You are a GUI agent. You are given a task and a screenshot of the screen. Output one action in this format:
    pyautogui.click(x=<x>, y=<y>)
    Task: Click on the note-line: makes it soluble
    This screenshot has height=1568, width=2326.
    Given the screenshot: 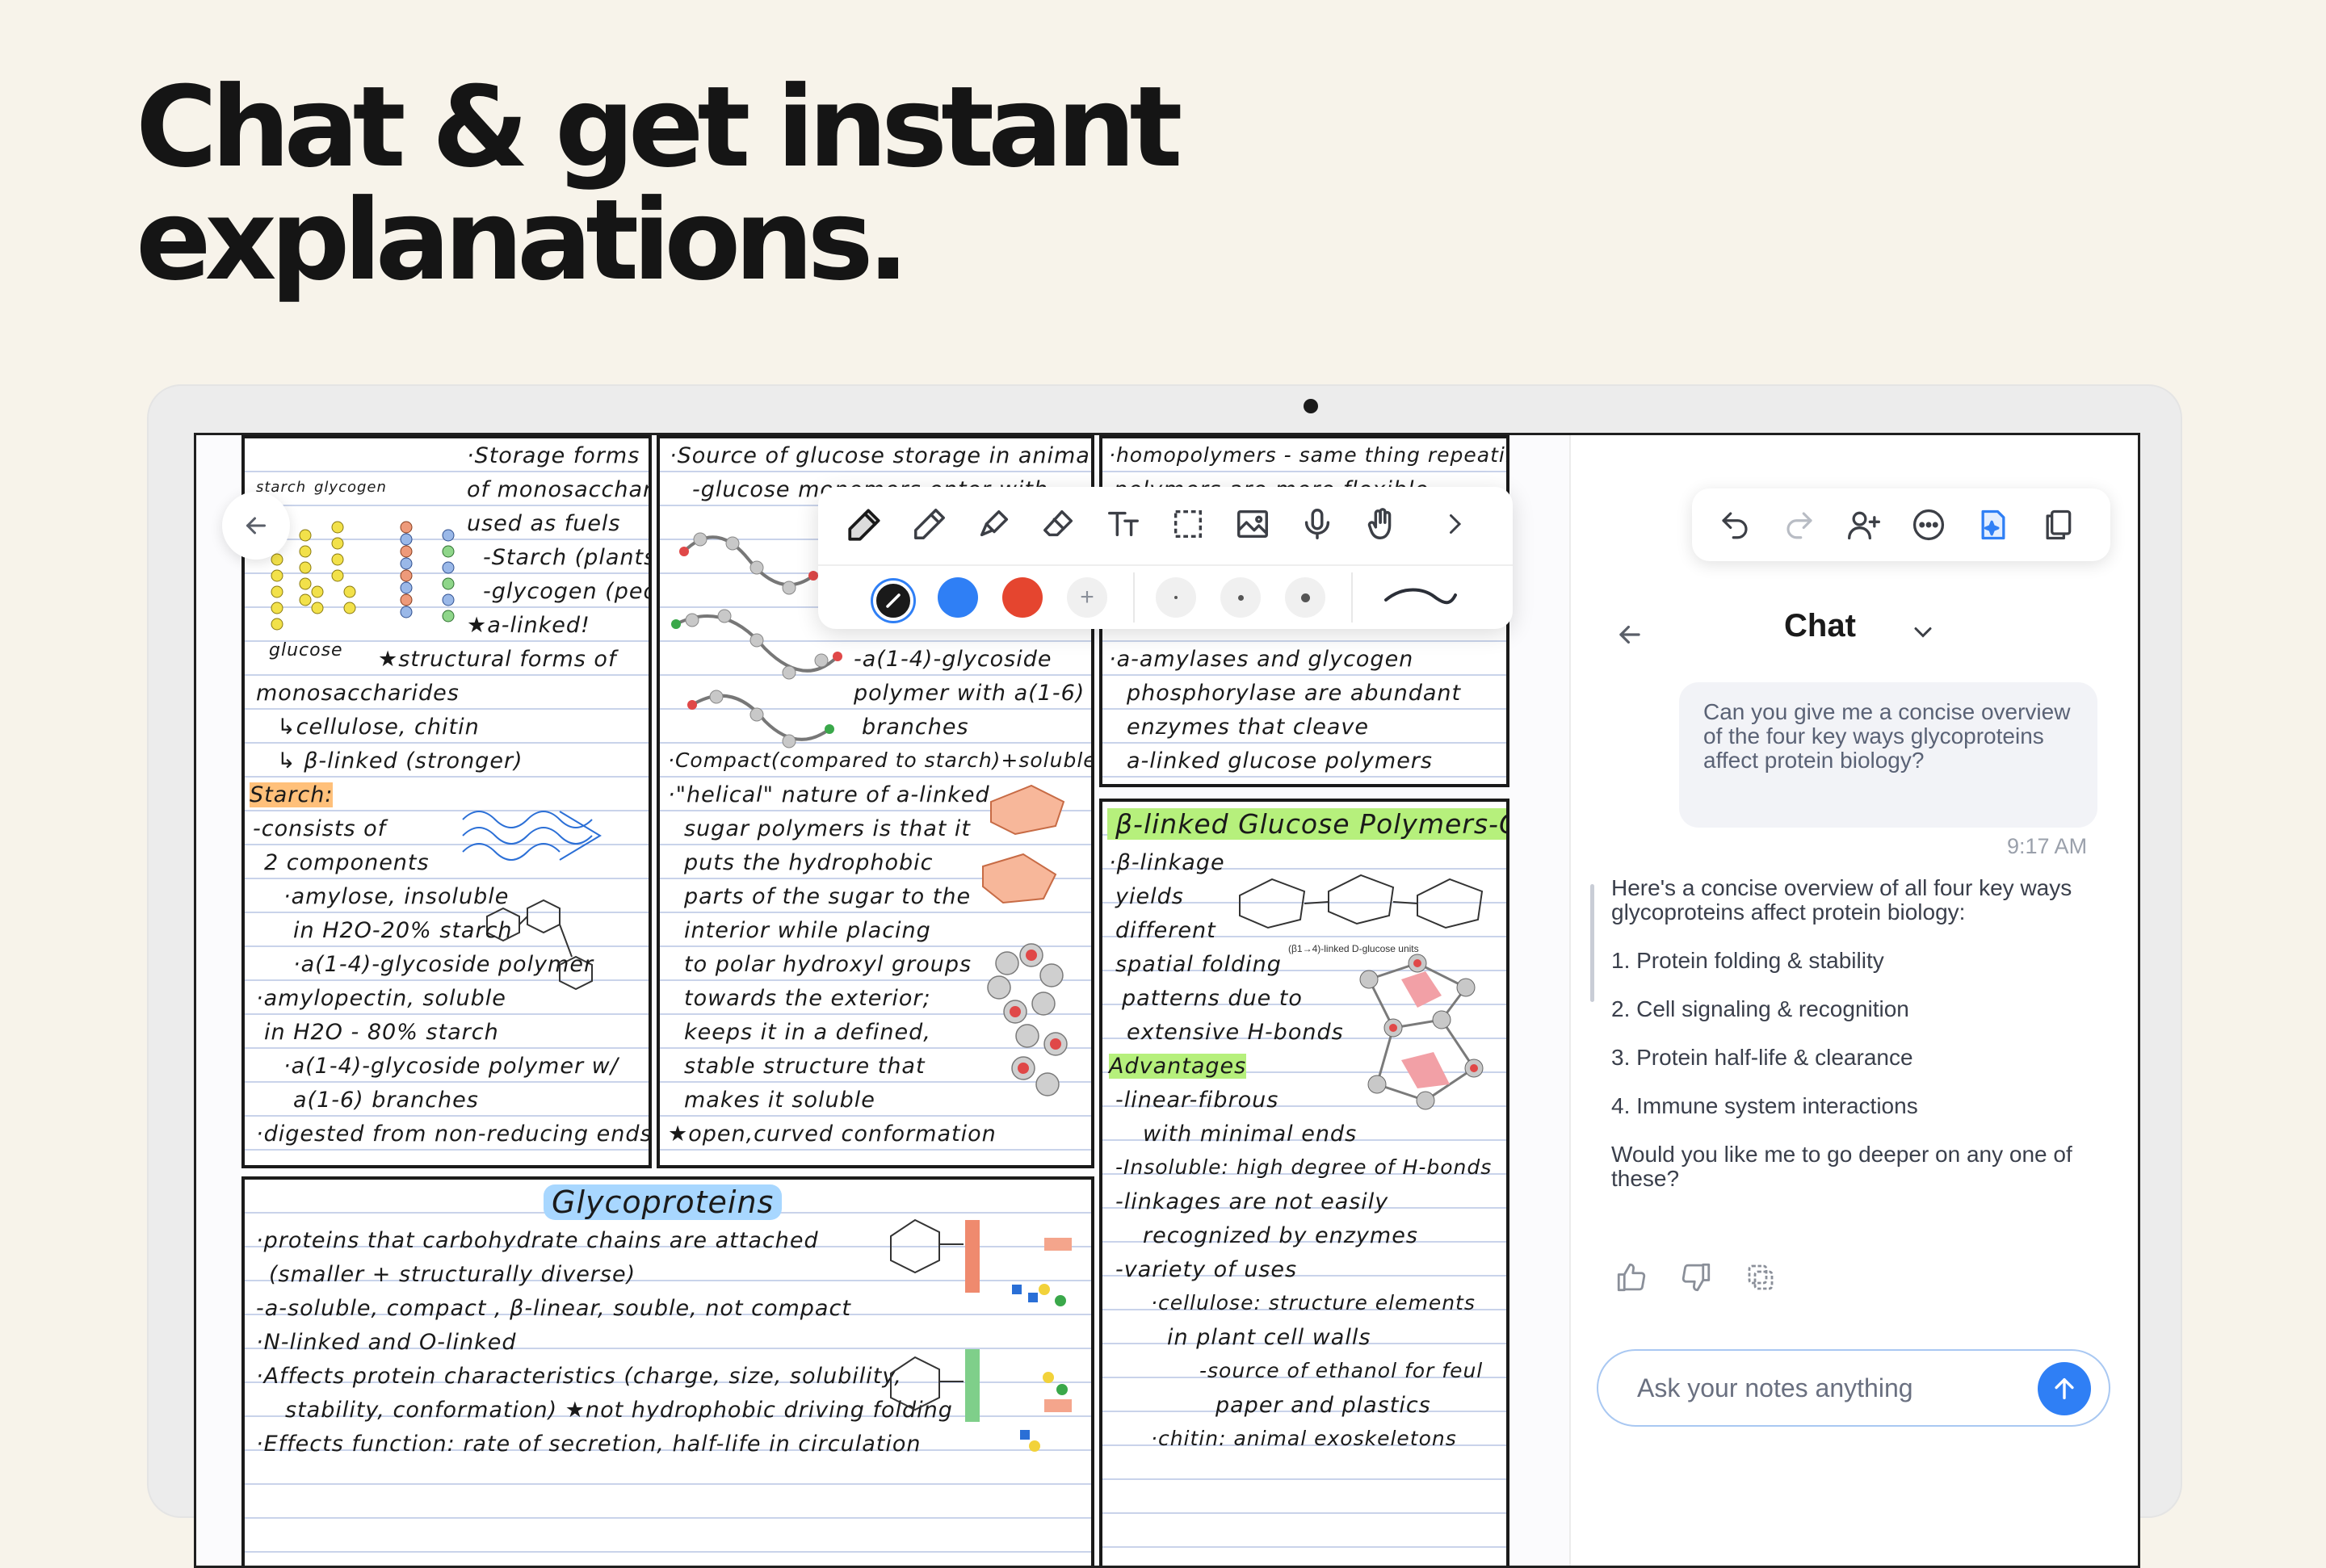 What is the action you would take?
    pyautogui.click(x=779, y=1100)
    